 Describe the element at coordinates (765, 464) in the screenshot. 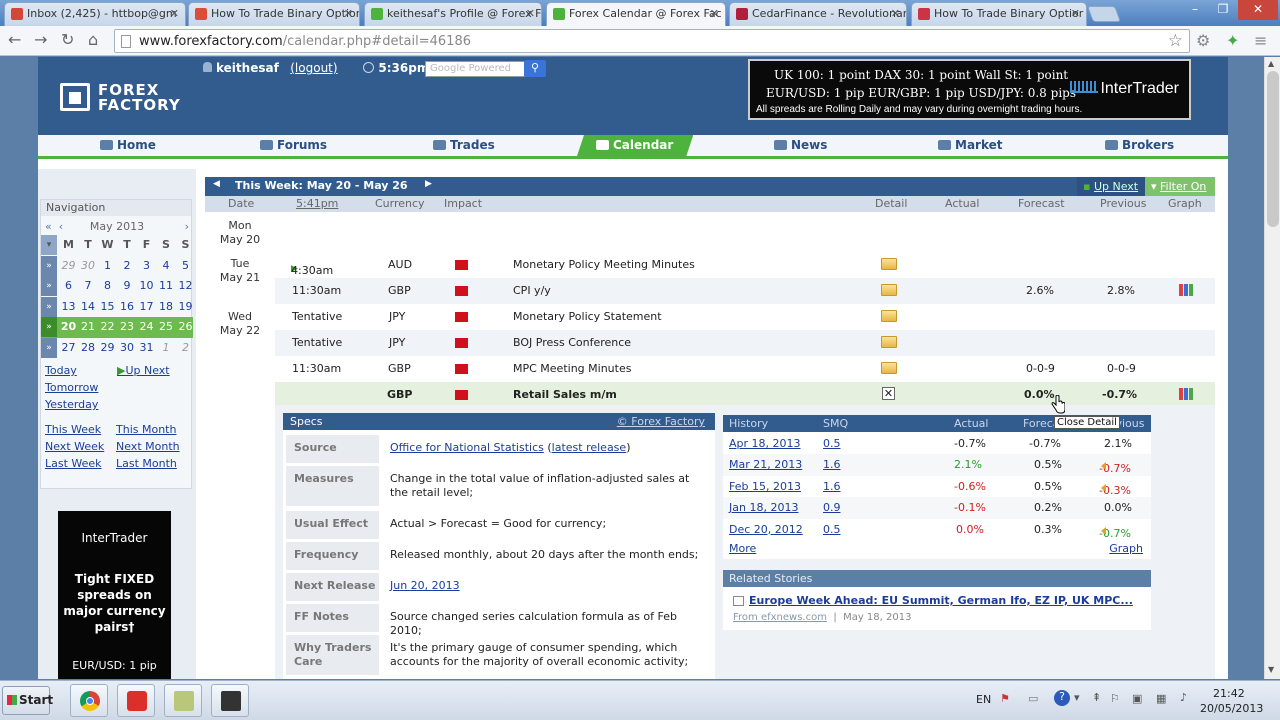

I see `history-date-link: Mar 21, 2013` at that location.